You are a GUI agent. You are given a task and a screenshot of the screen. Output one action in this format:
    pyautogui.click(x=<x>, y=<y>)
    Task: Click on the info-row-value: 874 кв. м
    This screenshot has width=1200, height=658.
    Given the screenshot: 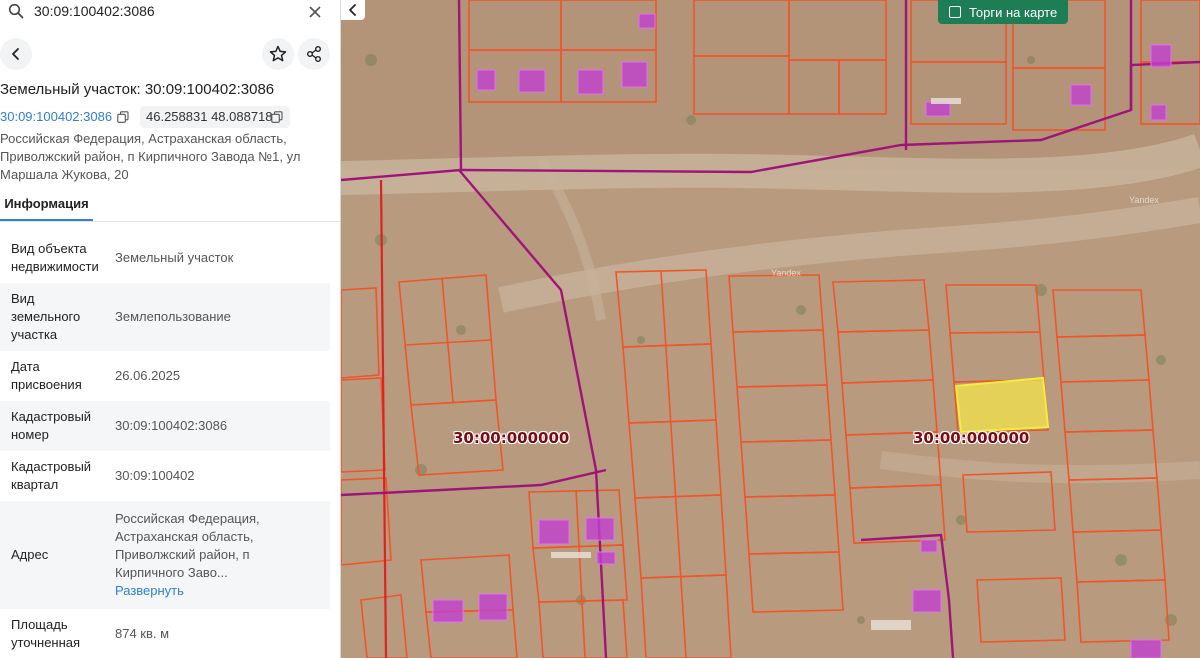 What is the action you would take?
    pyautogui.click(x=142, y=633)
    